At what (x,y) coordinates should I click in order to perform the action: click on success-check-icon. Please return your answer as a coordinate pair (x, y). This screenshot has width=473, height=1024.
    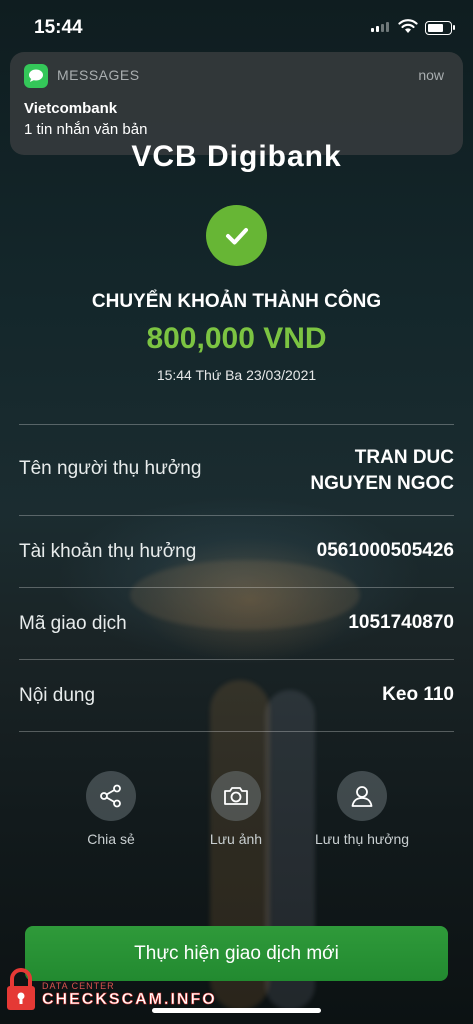
    Looking at the image, I should click on (236, 235).